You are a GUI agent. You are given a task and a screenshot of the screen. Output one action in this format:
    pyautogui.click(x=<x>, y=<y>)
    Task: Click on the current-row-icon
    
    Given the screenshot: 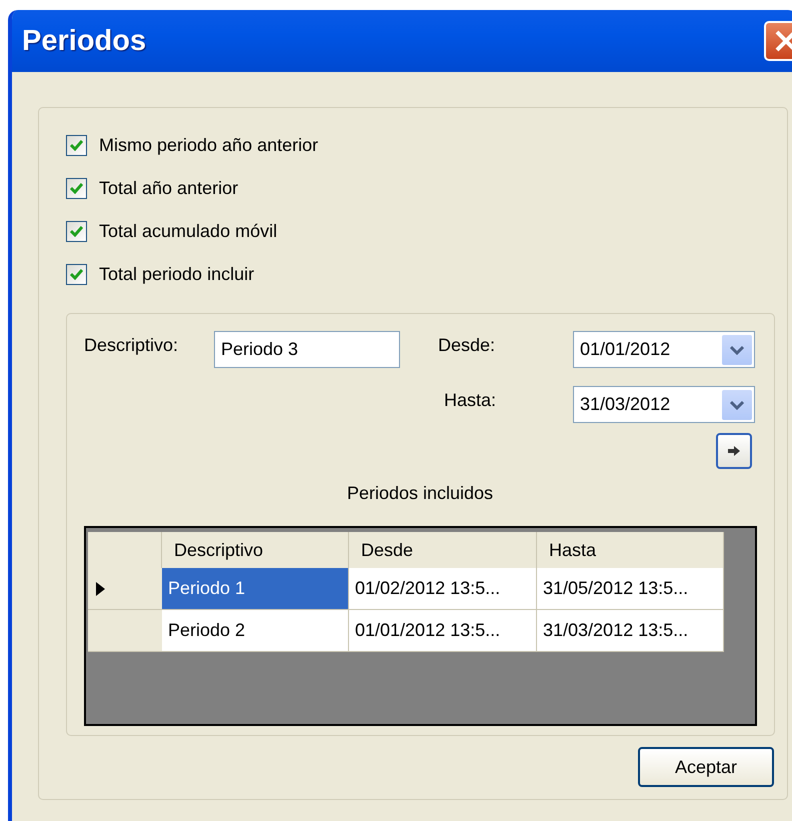 What is the action you would take?
    pyautogui.click(x=100, y=589)
    